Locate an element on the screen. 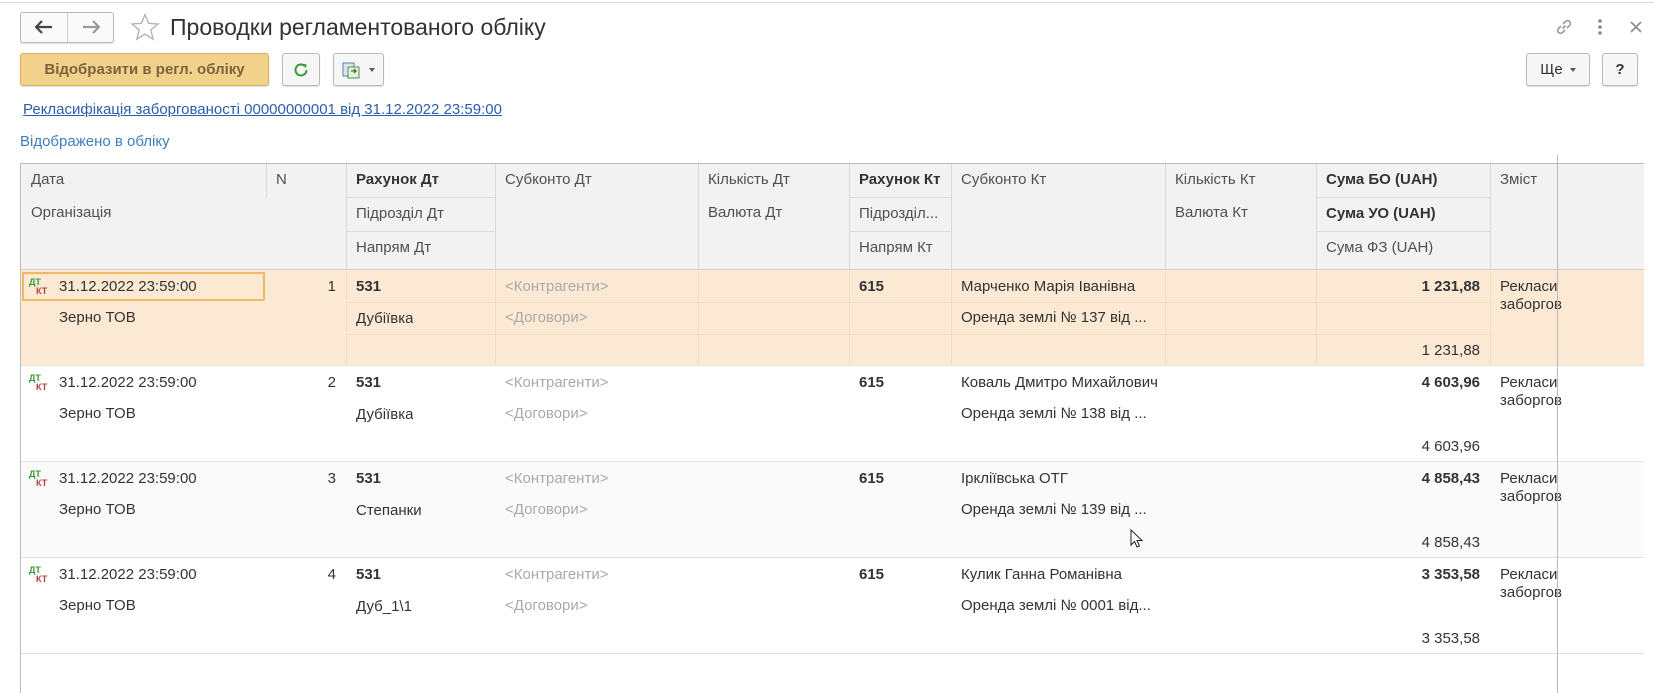 The height and width of the screenshot is (693, 1654). column-header-subconto-kt: Субконто Кт is located at coordinates (1058, 181).